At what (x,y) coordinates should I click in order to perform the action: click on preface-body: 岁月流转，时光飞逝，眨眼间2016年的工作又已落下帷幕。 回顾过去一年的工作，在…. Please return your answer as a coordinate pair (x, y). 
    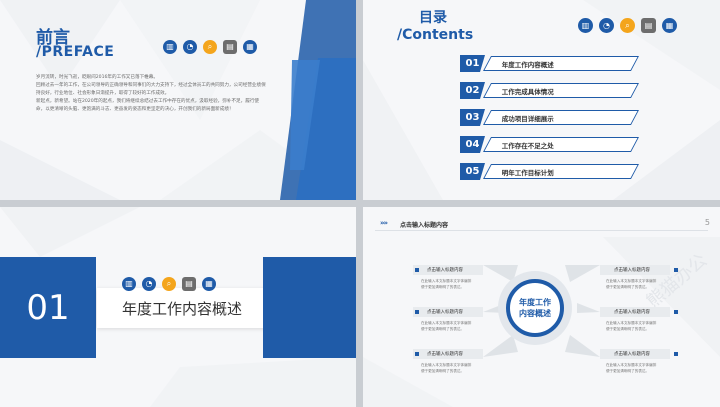
    Looking at the image, I should click on (151, 94).